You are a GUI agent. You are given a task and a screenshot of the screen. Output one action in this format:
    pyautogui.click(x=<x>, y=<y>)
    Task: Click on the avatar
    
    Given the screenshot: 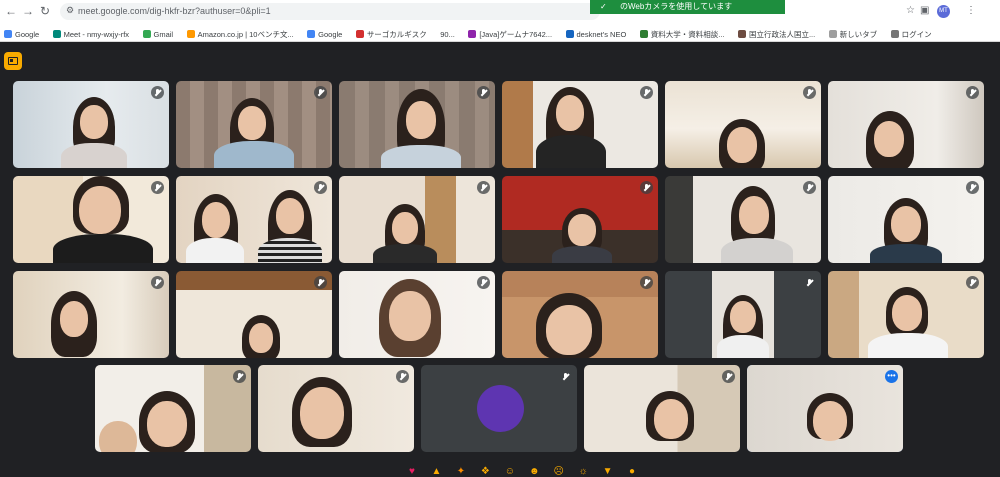 What is the action you would take?
    pyautogui.click(x=500, y=408)
    